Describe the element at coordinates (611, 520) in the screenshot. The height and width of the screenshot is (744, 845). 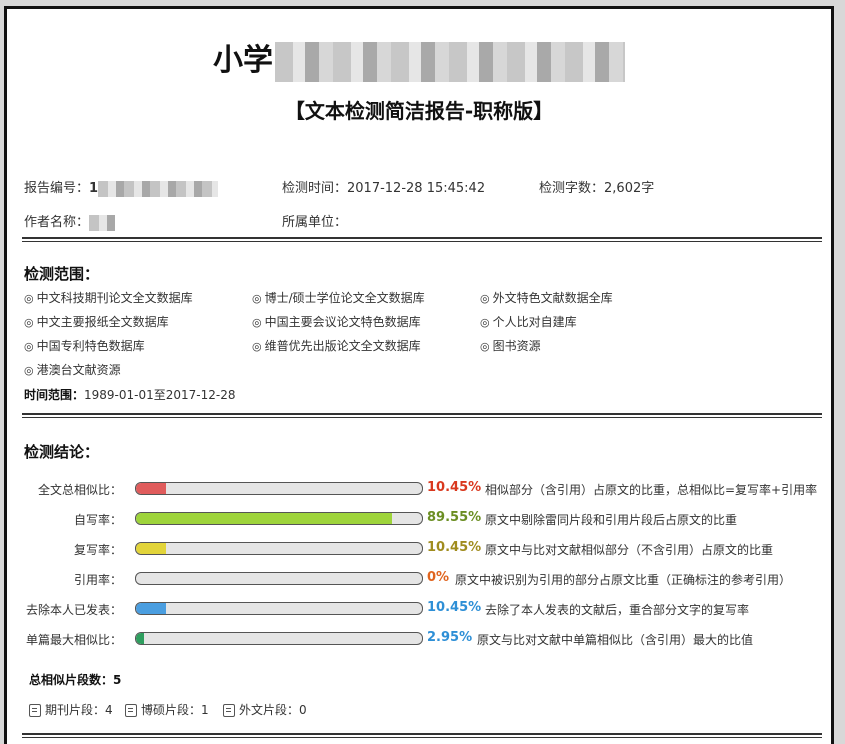
I see `result-description: 原文中剔除雷同片段和引用片段后占原文的比重` at that location.